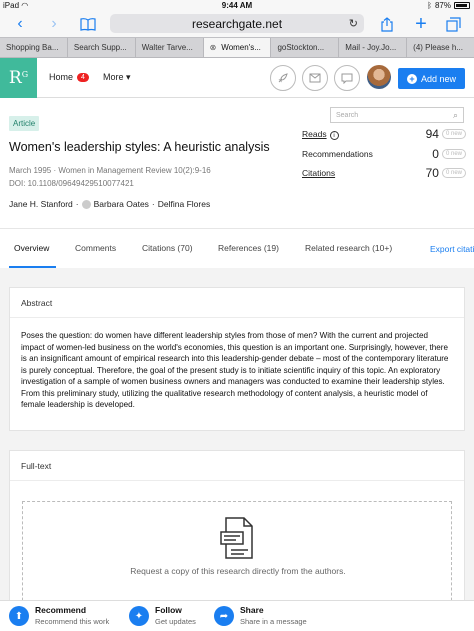  What do you see at coordinates (315, 78) in the screenshot?
I see `messages-icon` at bounding box center [315, 78].